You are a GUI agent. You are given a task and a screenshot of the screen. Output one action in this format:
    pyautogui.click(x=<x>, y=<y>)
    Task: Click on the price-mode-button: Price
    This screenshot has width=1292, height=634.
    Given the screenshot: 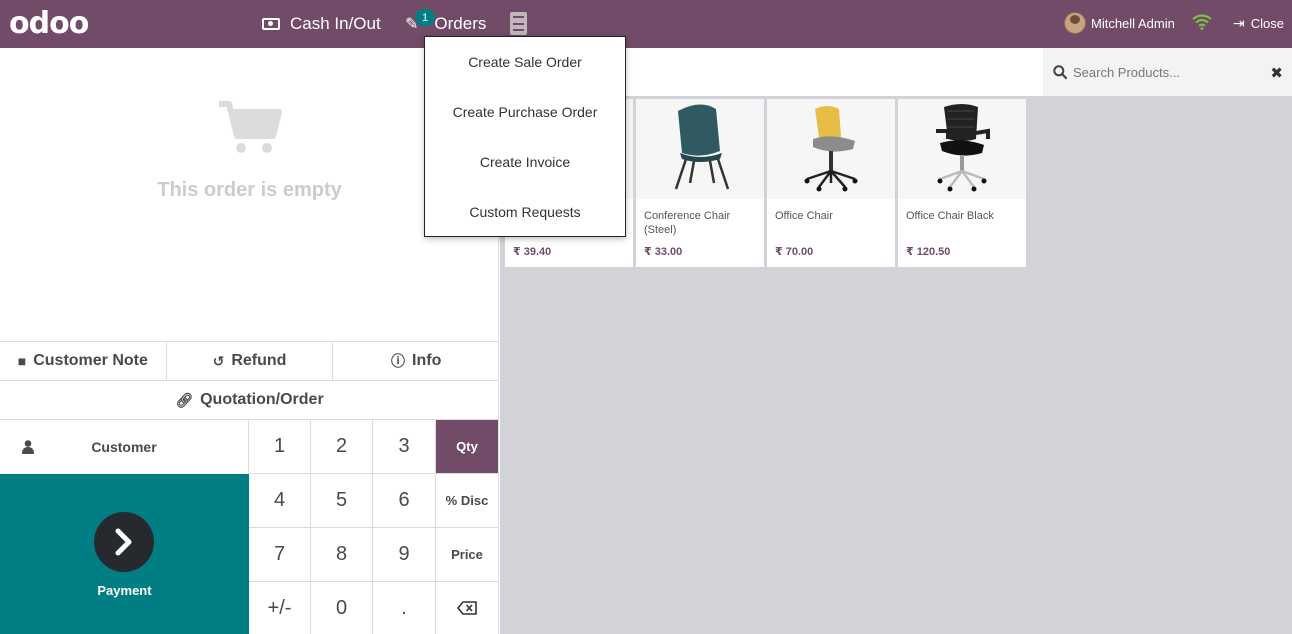 What is the action you would take?
    pyautogui.click(x=467, y=555)
    